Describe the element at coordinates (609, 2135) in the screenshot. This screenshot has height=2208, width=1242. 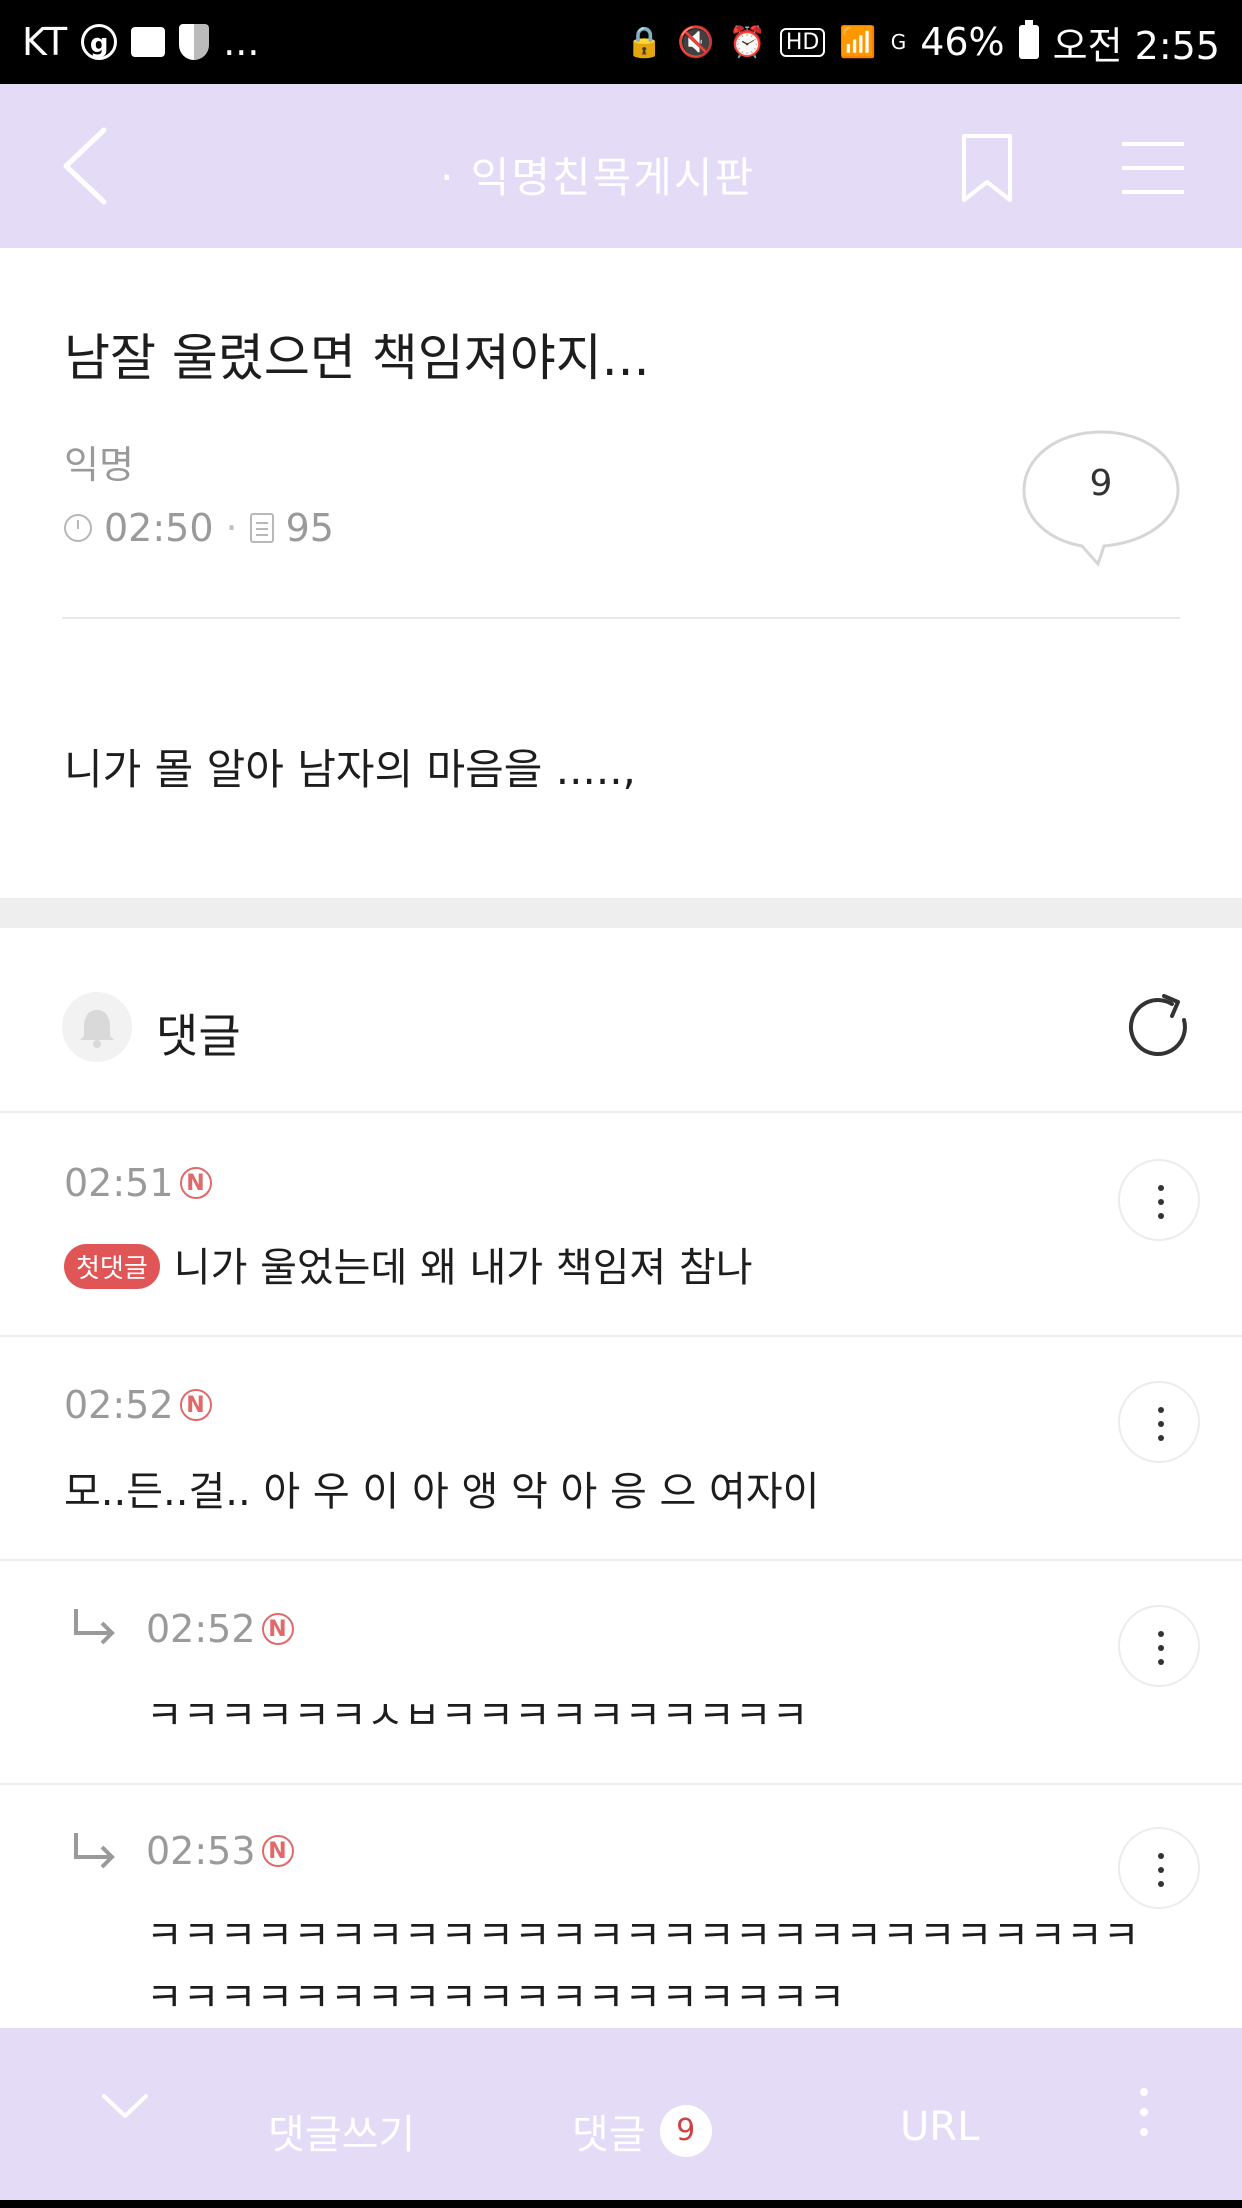
I see `comments-button-label: 댓글` at that location.